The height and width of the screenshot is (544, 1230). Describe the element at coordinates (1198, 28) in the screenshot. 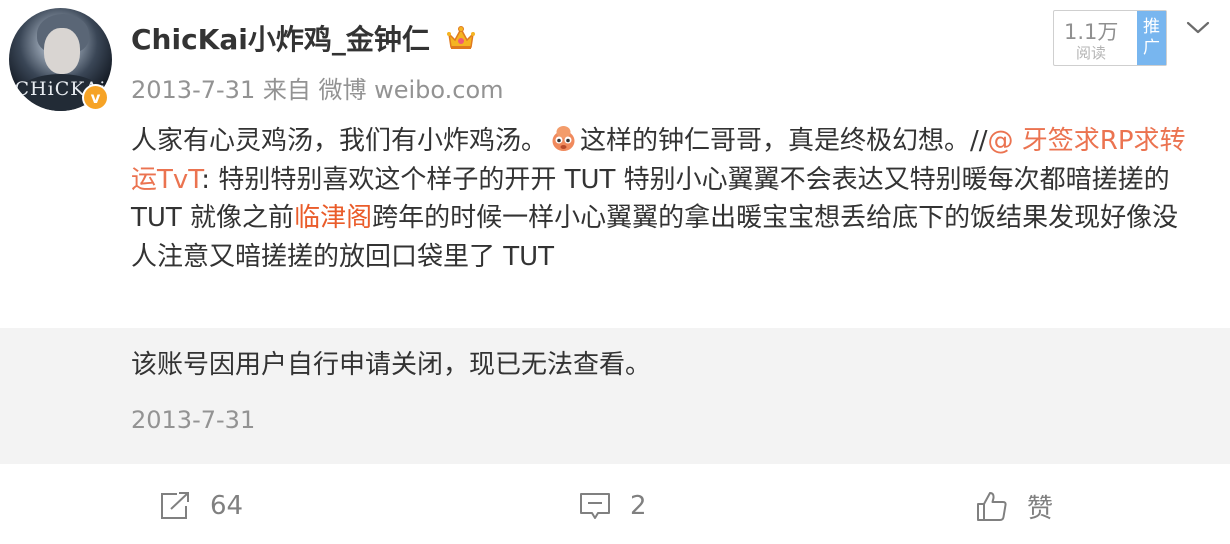

I see `chevron-down-icon` at that location.